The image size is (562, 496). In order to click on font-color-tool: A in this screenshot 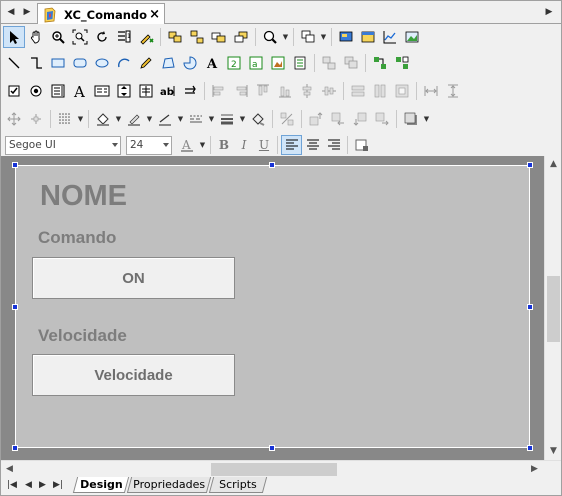, I will do `click(187, 145)`.